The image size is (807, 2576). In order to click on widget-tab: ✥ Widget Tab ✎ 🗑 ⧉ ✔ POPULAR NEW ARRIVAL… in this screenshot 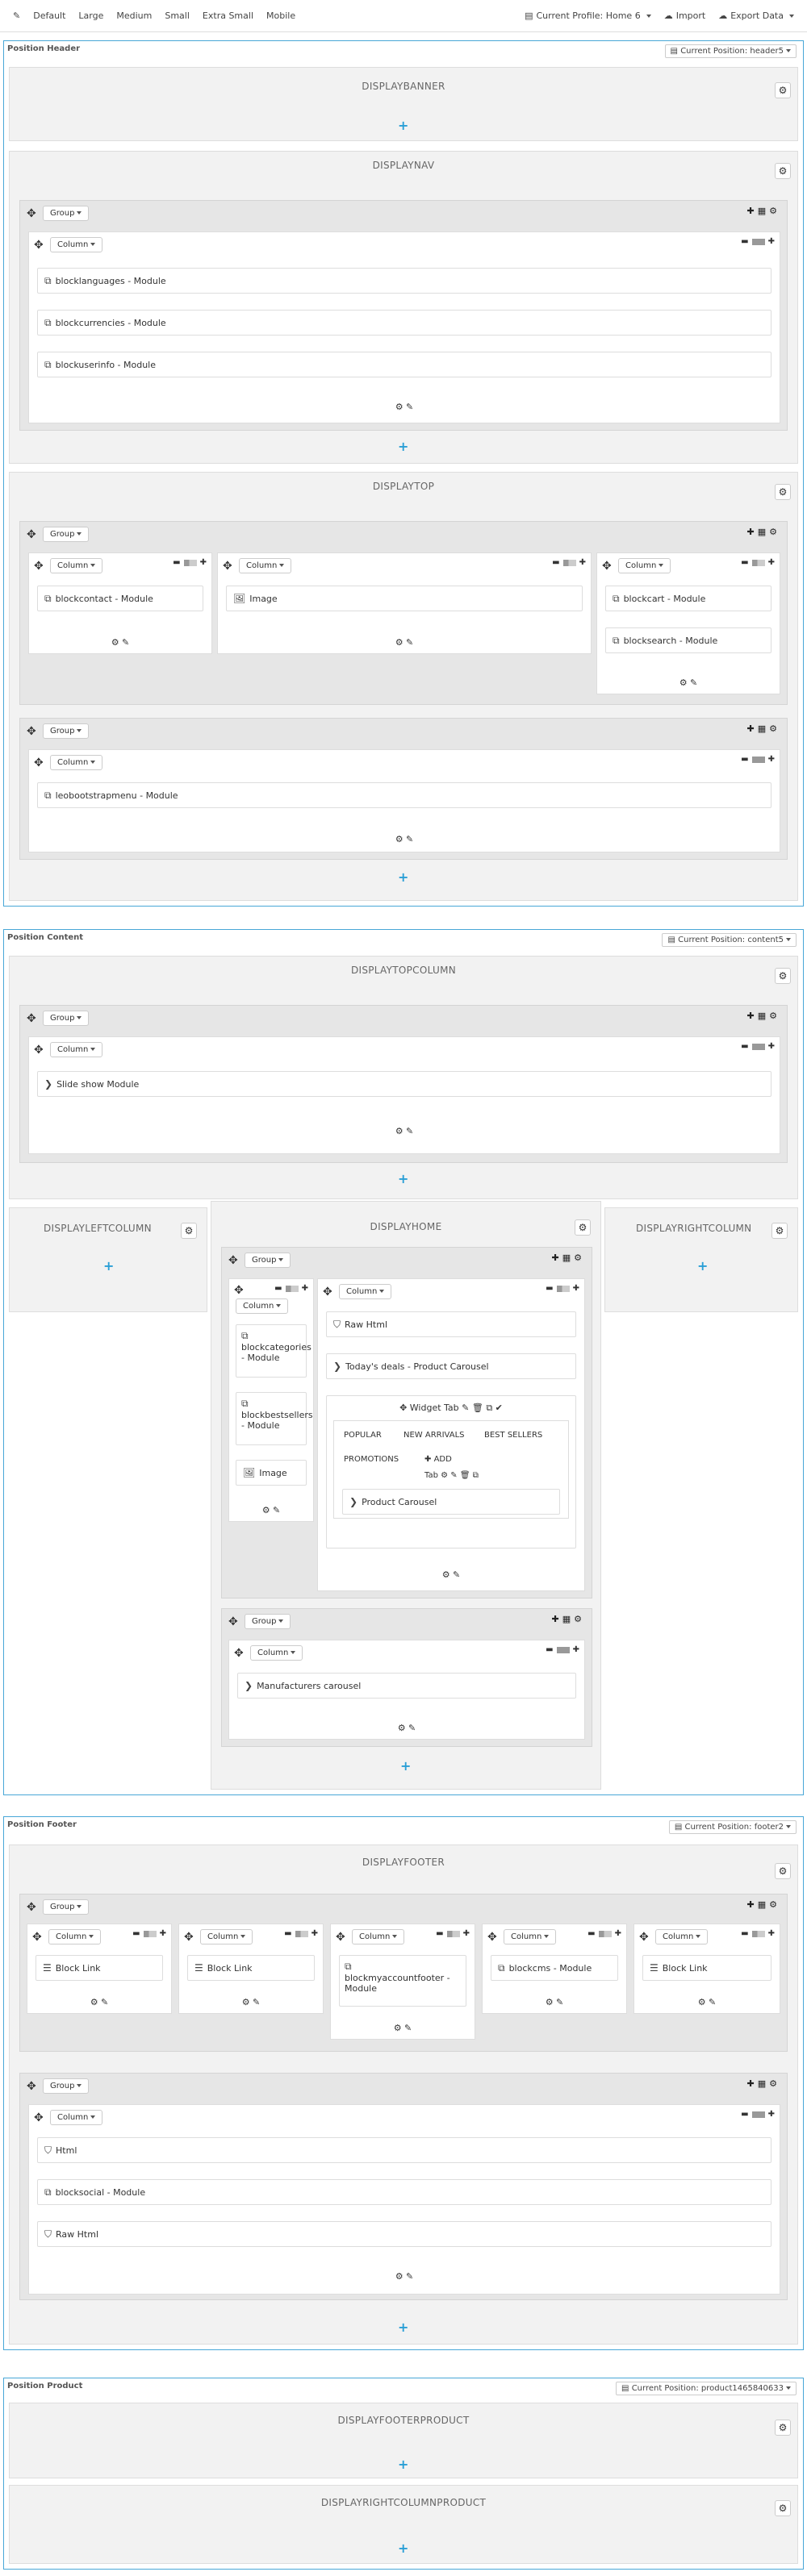, I will do `click(451, 1472)`.